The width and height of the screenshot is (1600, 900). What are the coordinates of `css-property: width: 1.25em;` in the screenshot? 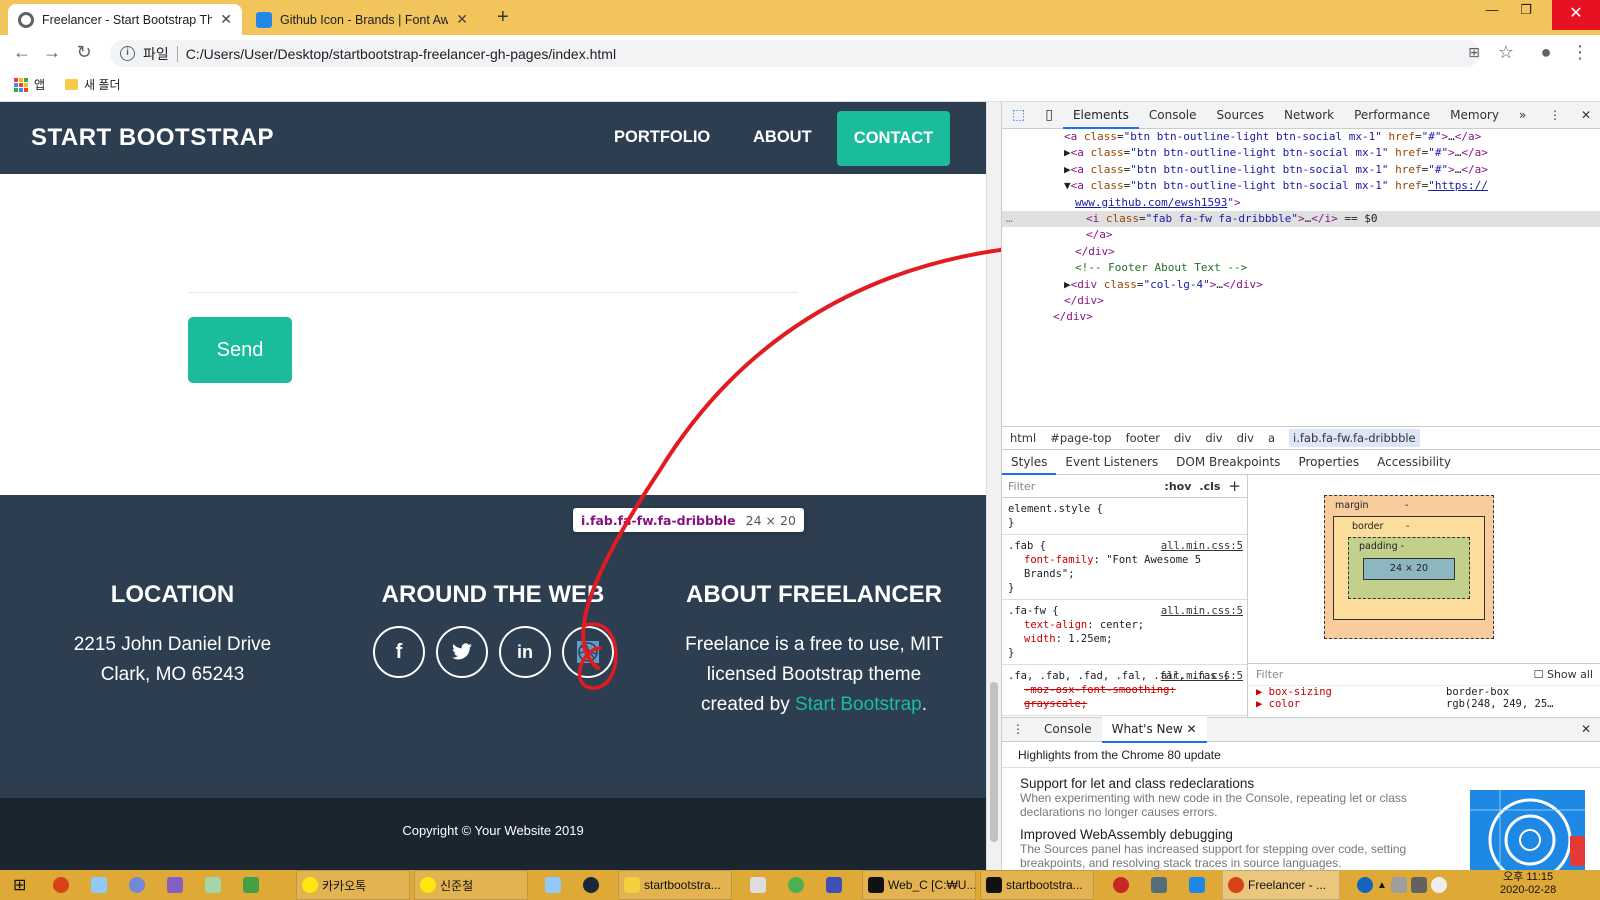 It's located at (1124, 639).